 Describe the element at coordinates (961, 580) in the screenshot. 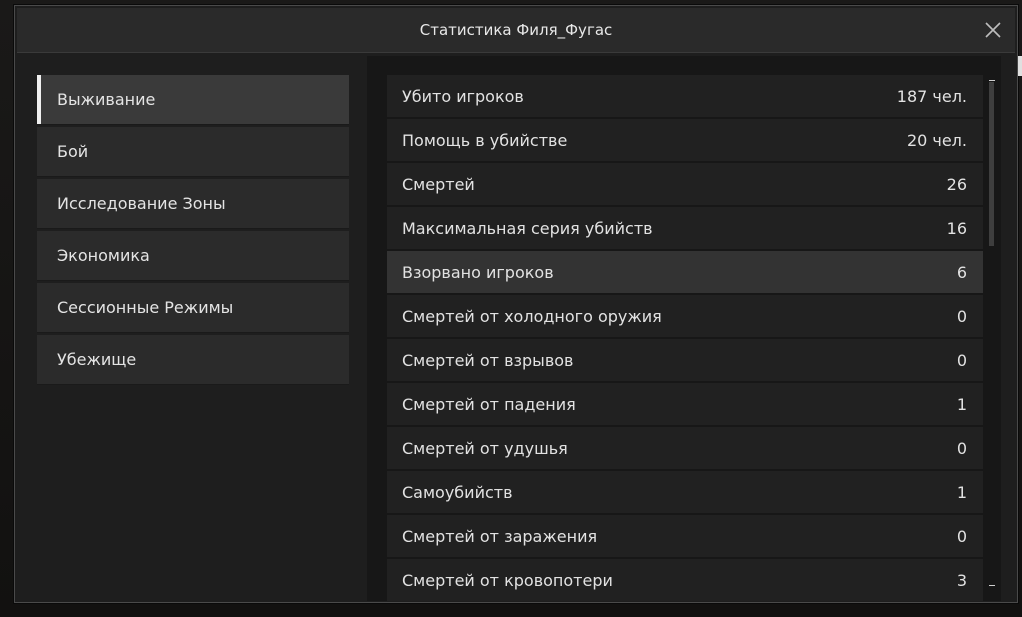

I see `stat-value: 3` at that location.